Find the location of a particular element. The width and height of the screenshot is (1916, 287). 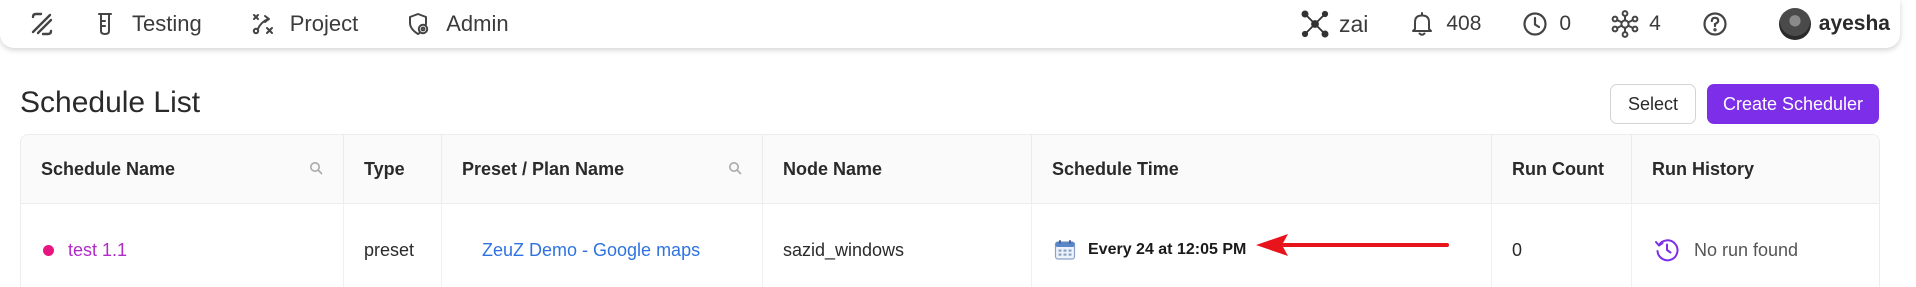

cell-type: preset is located at coordinates (393, 245).